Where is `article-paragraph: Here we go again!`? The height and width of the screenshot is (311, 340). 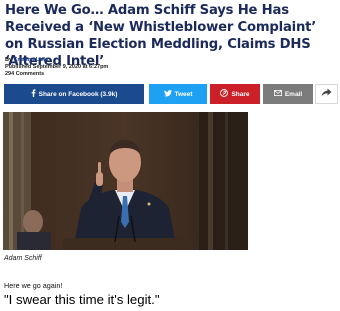 article-paragraph: Here we go again! is located at coordinates (33, 285).